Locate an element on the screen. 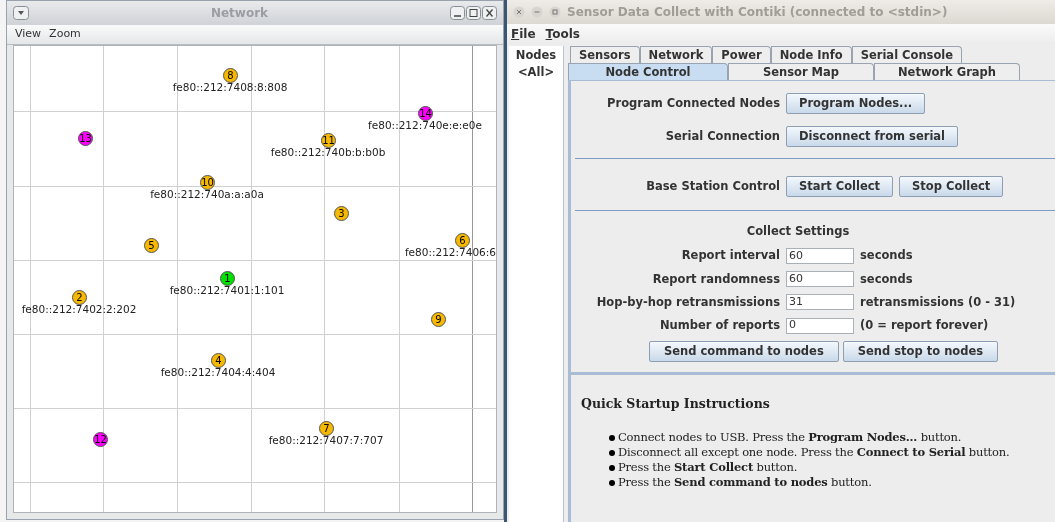 The image size is (1055, 522). instruction-text: Press the Send command to nodes button. is located at coordinates (745, 482).